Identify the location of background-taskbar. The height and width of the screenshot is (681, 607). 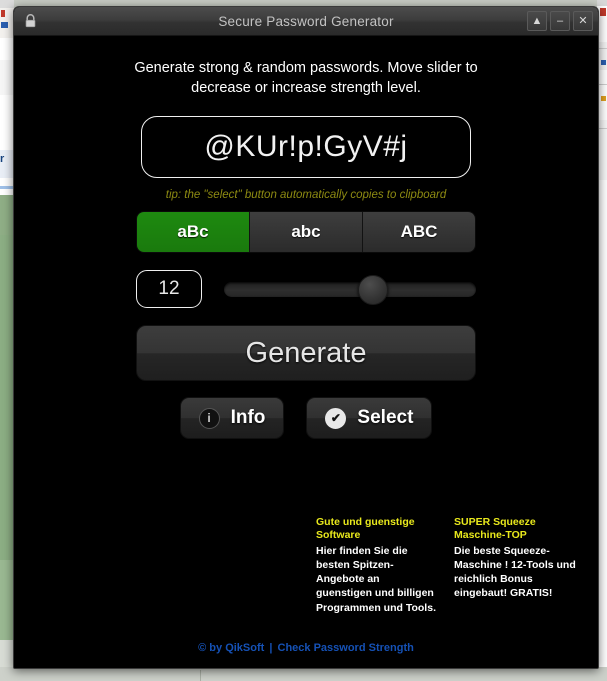
(303, 674).